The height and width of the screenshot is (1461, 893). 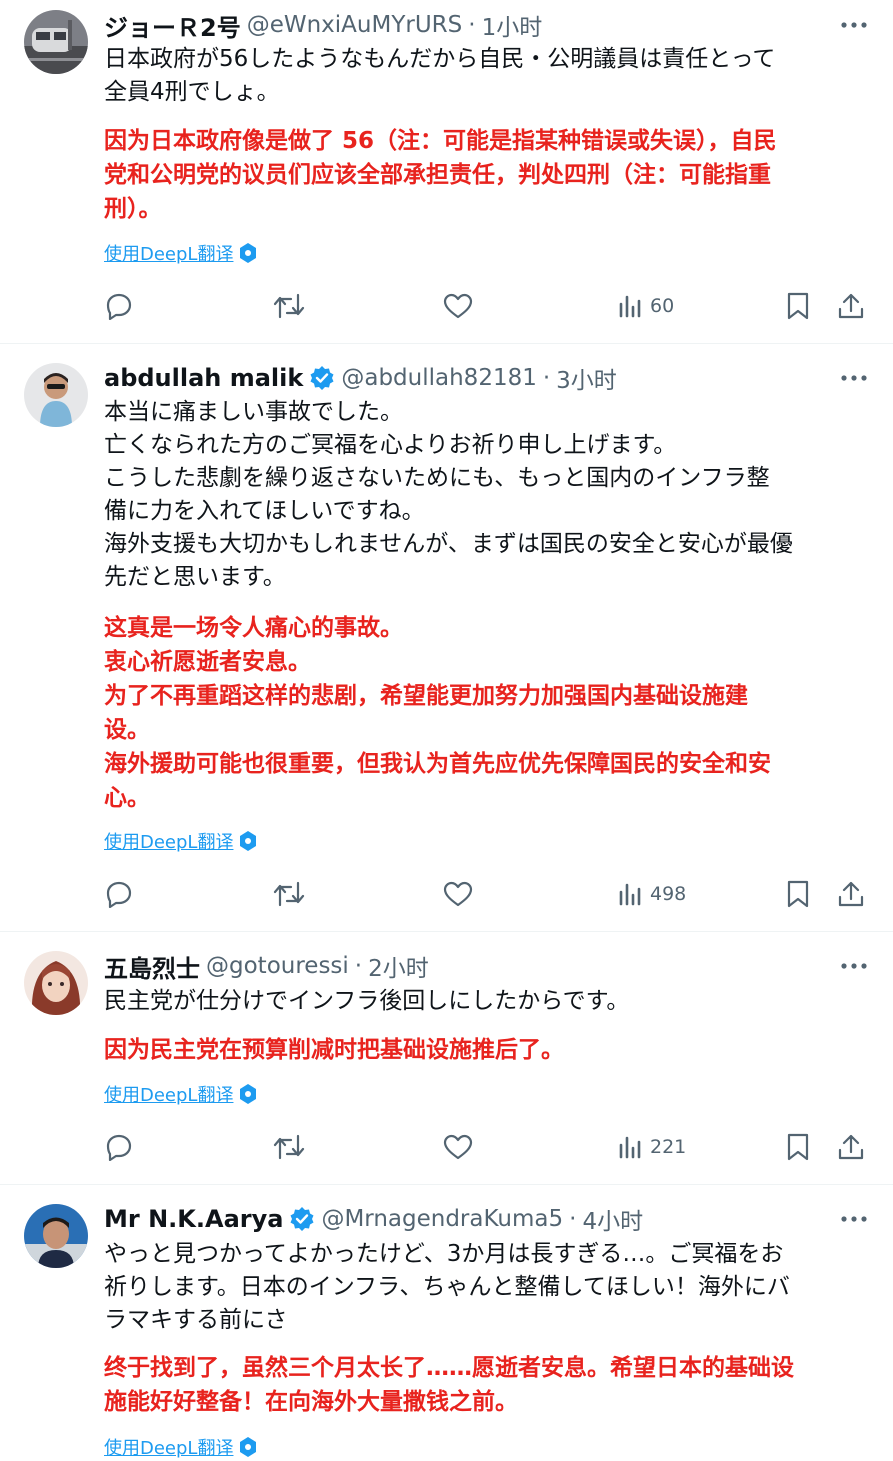 I want to click on author-handle: @gotouressi, so click(x=277, y=966).